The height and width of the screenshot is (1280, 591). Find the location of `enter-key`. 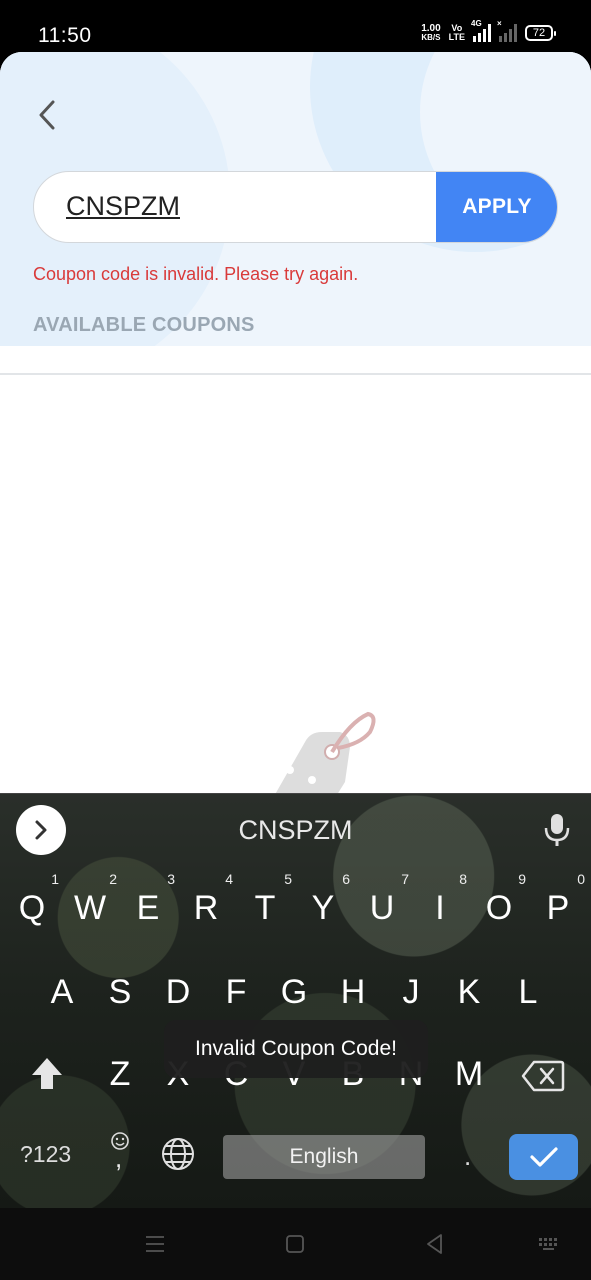

enter-key is located at coordinates (543, 1157).